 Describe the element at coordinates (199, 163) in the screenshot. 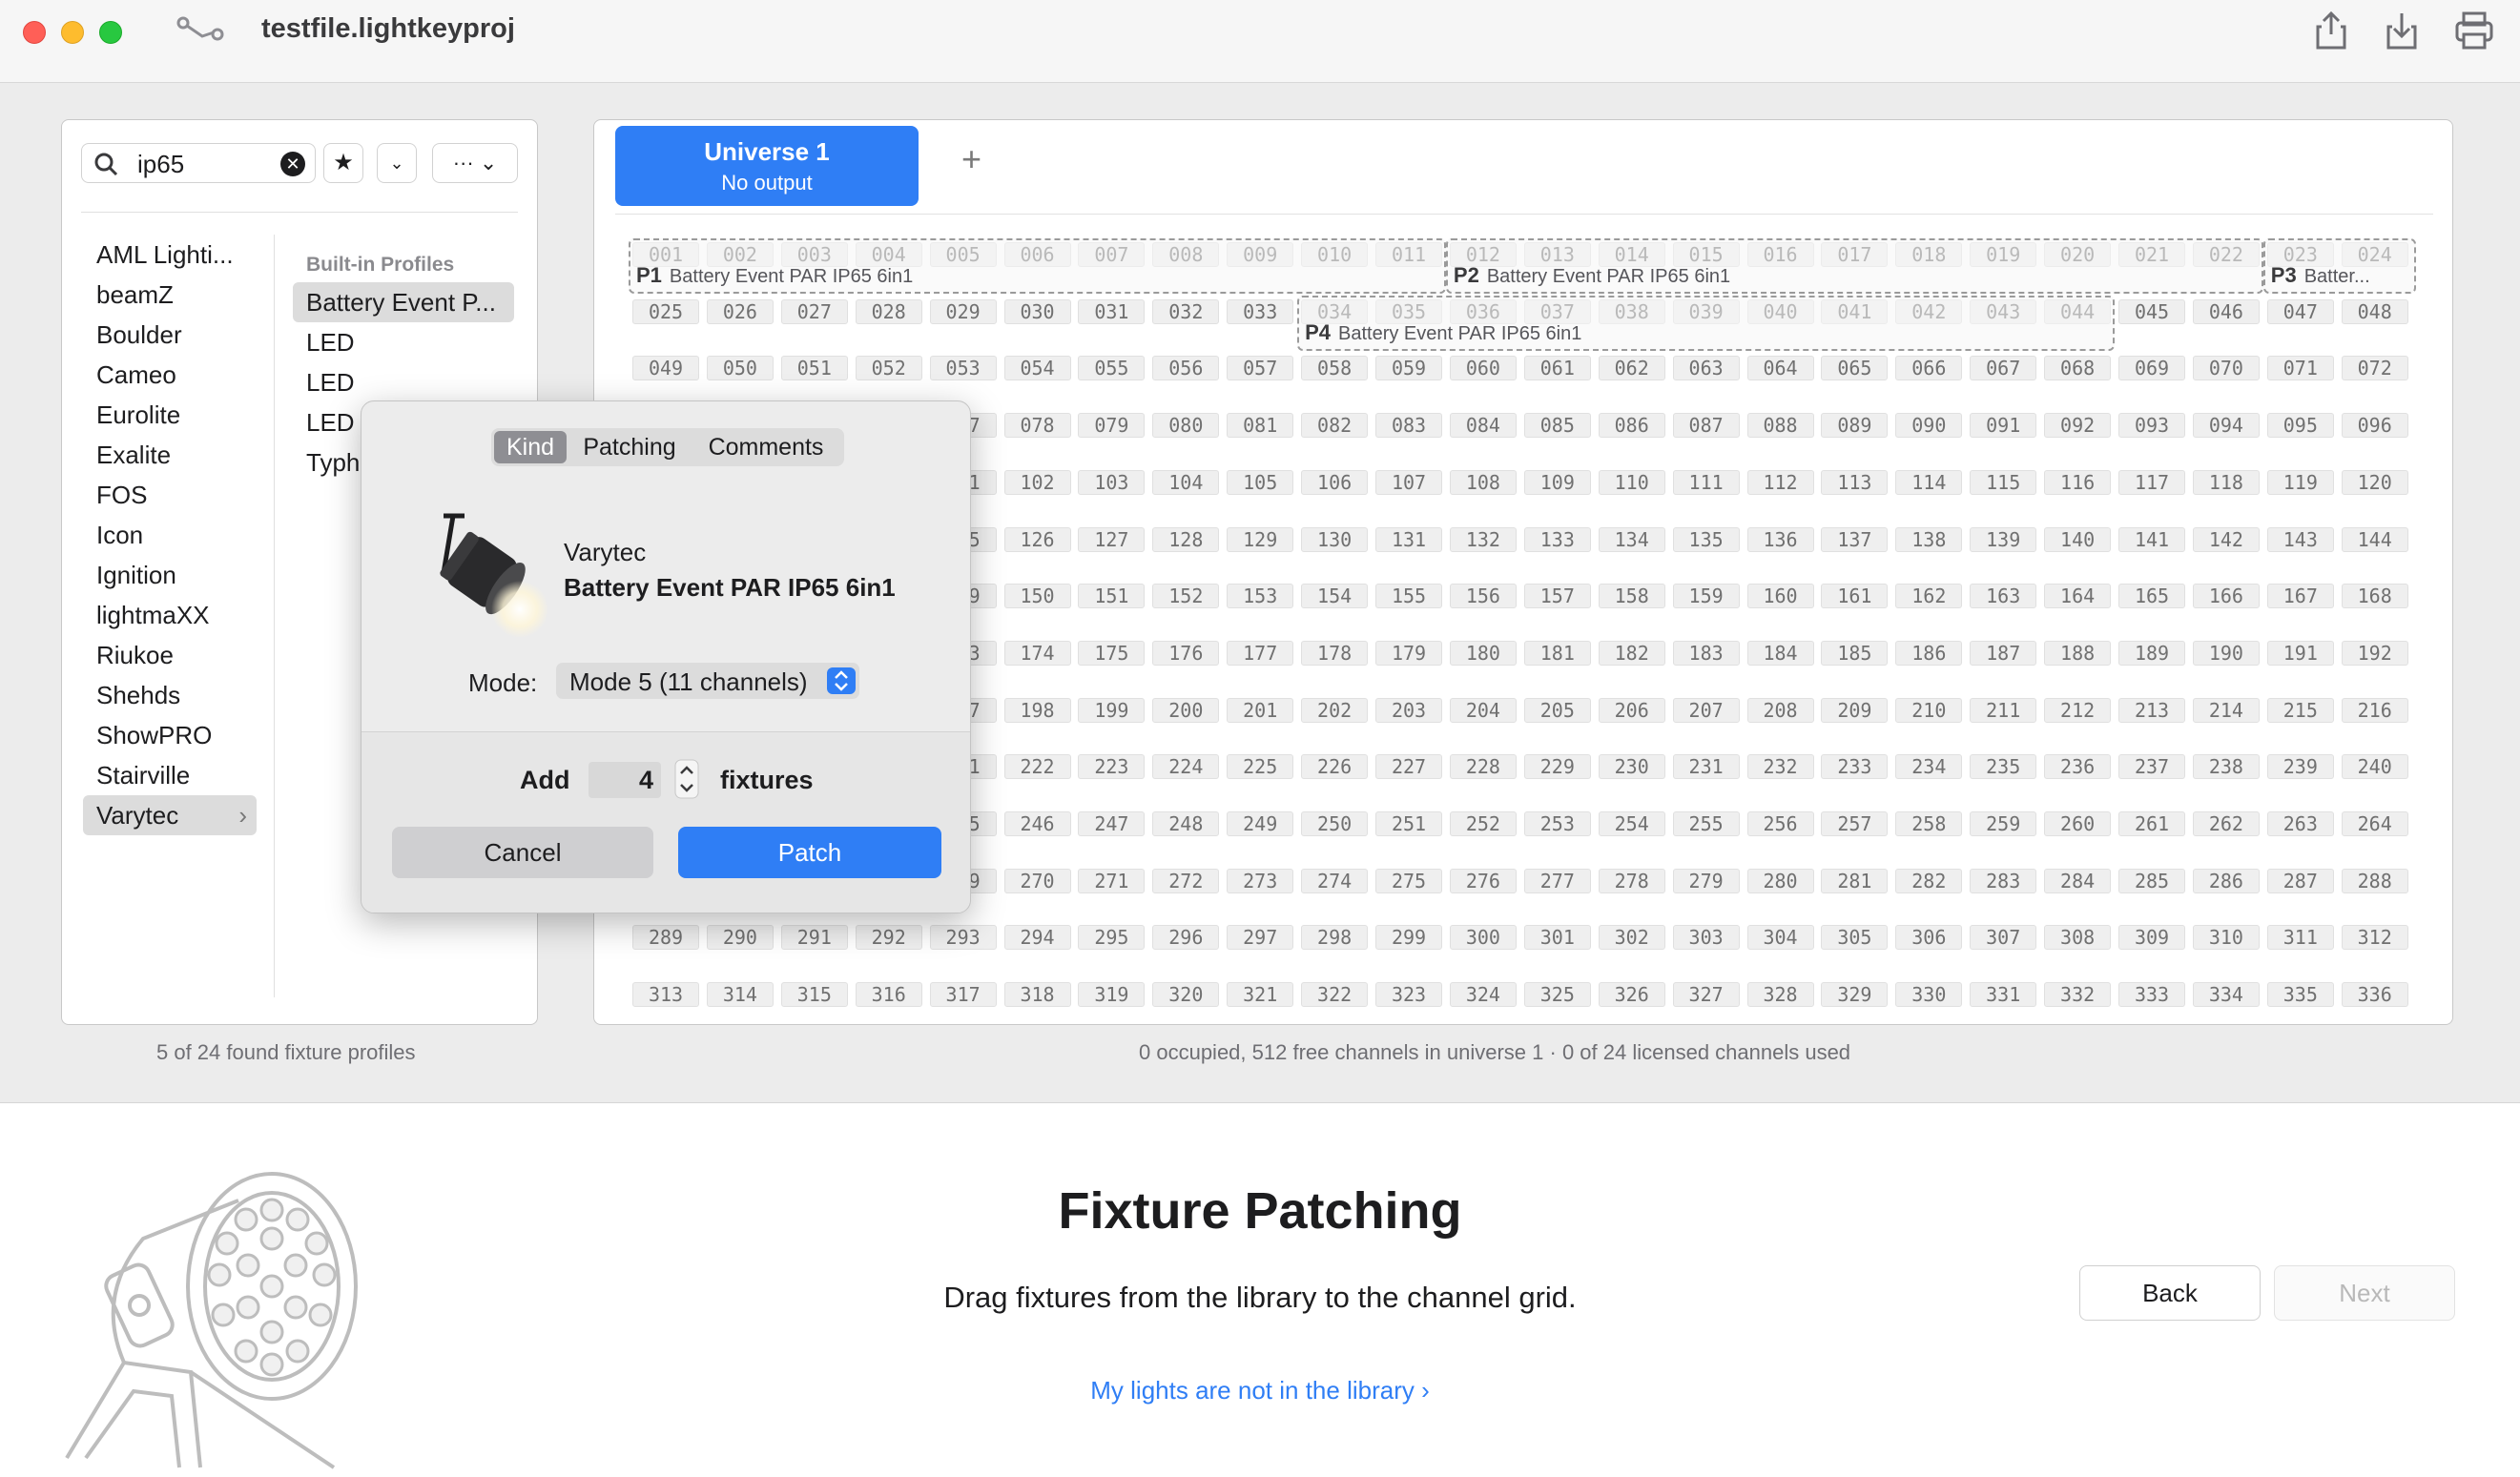

I see `search-field: ip65 ✕` at that location.